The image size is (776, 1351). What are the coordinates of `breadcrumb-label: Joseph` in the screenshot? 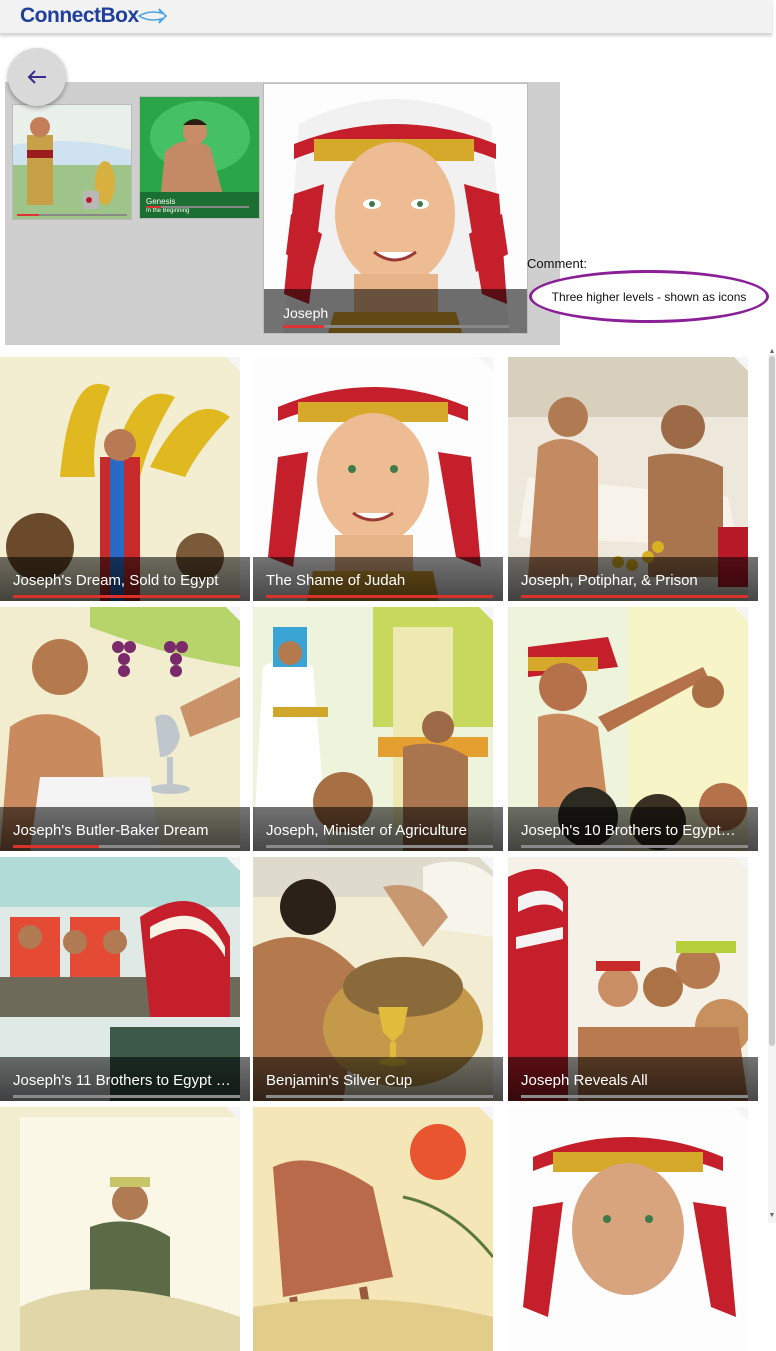 It's located at (306, 313).